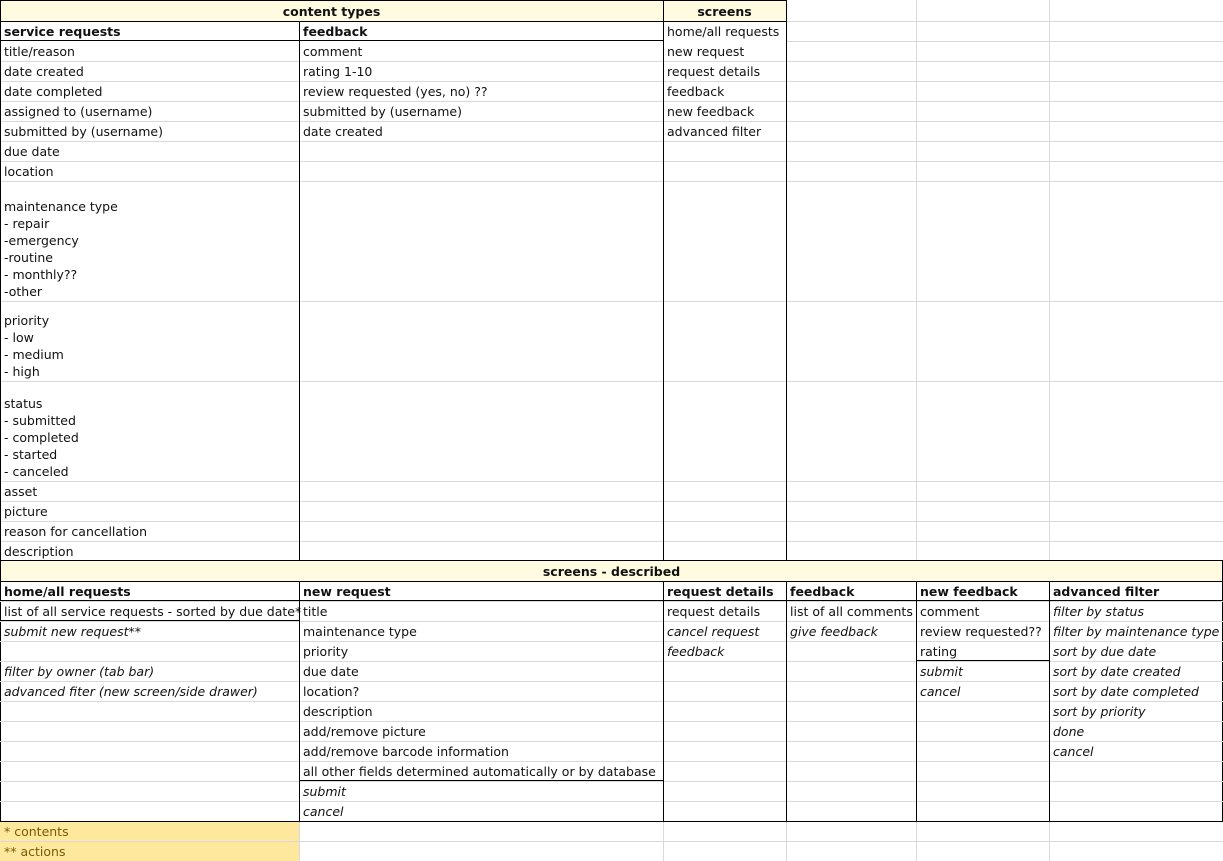 The height and width of the screenshot is (861, 1223). What do you see at coordinates (1136, 731) in the screenshot?
I see `advanced-filter-item: done` at bounding box center [1136, 731].